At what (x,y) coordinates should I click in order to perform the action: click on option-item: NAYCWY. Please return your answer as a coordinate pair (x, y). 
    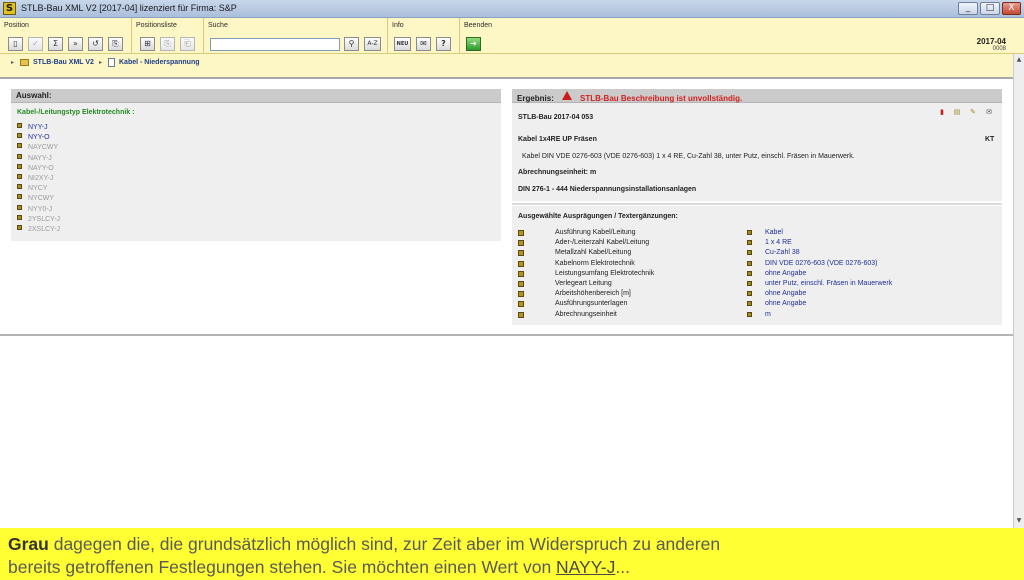
    Looking at the image, I should click on (37, 148).